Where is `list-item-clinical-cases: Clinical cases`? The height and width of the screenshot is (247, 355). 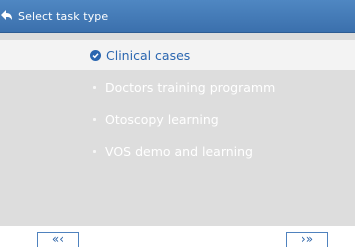 list-item-clinical-cases: Clinical cases is located at coordinates (140, 55).